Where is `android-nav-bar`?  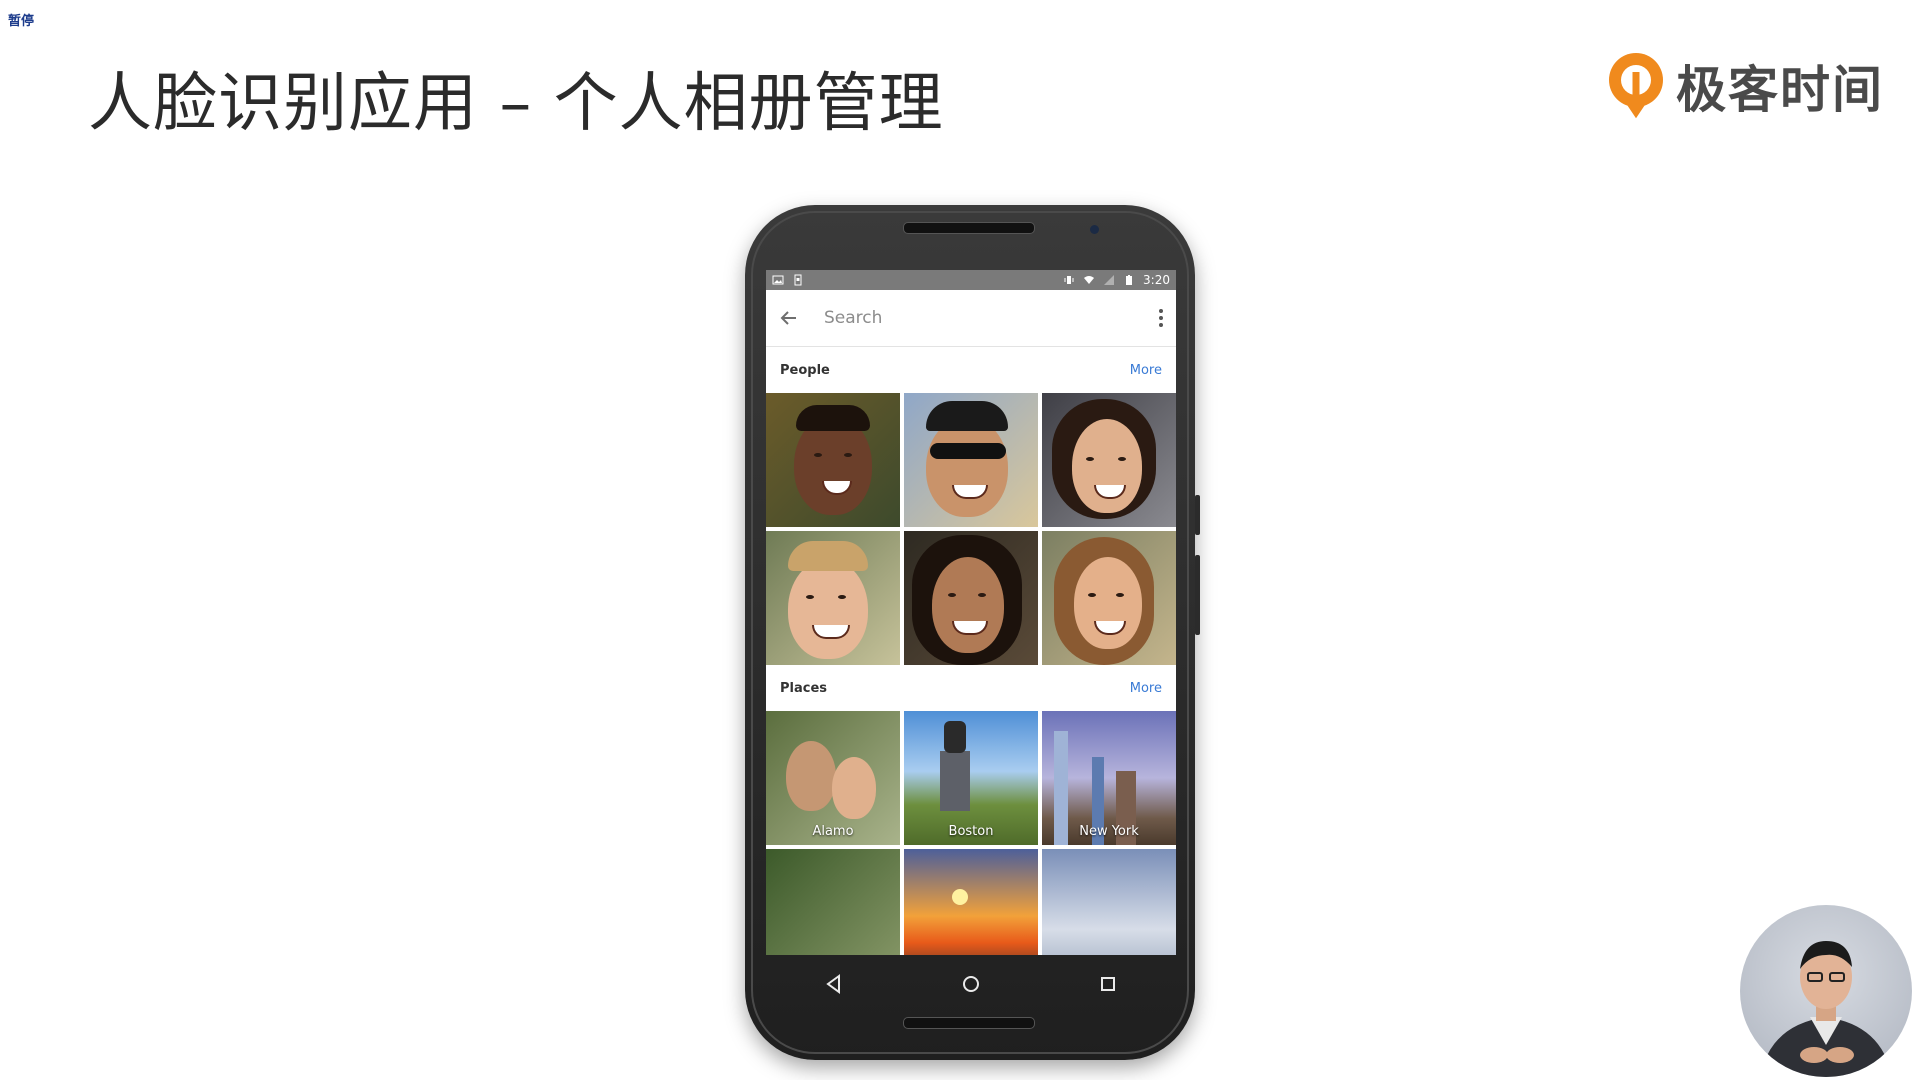 android-nav-bar is located at coordinates (971, 984).